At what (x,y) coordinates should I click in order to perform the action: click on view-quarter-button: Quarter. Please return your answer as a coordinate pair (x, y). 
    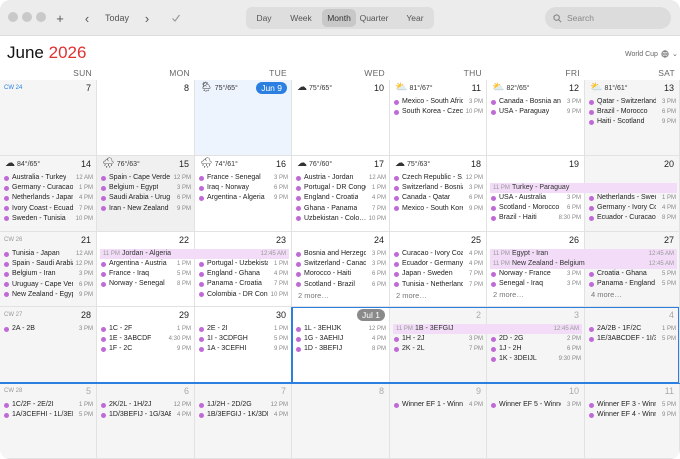
    Looking at the image, I should click on (374, 18).